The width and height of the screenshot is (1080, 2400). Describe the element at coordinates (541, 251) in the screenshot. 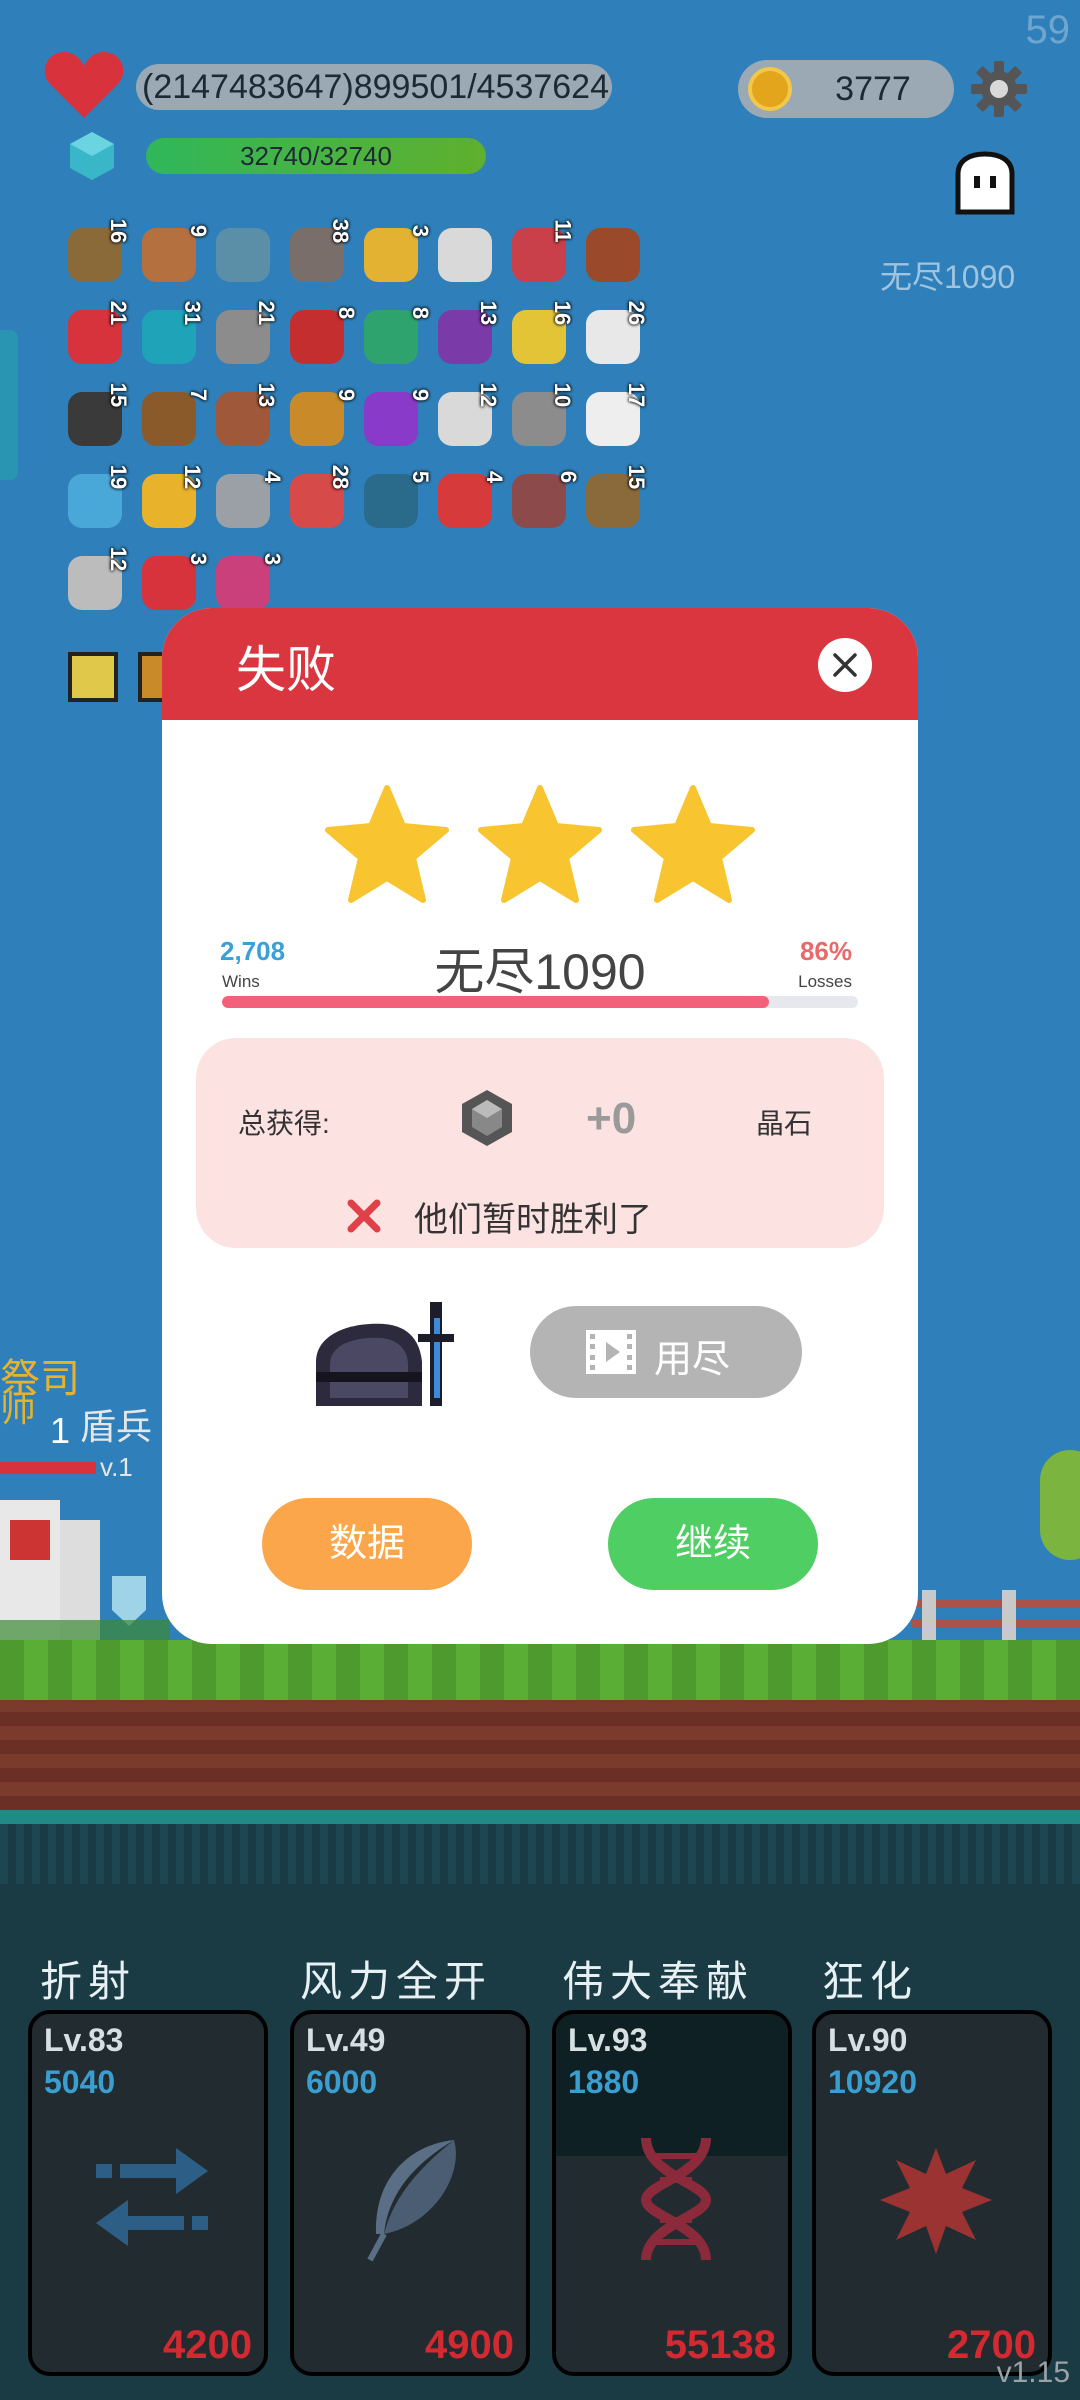

I see `badge-icon: 11` at that location.